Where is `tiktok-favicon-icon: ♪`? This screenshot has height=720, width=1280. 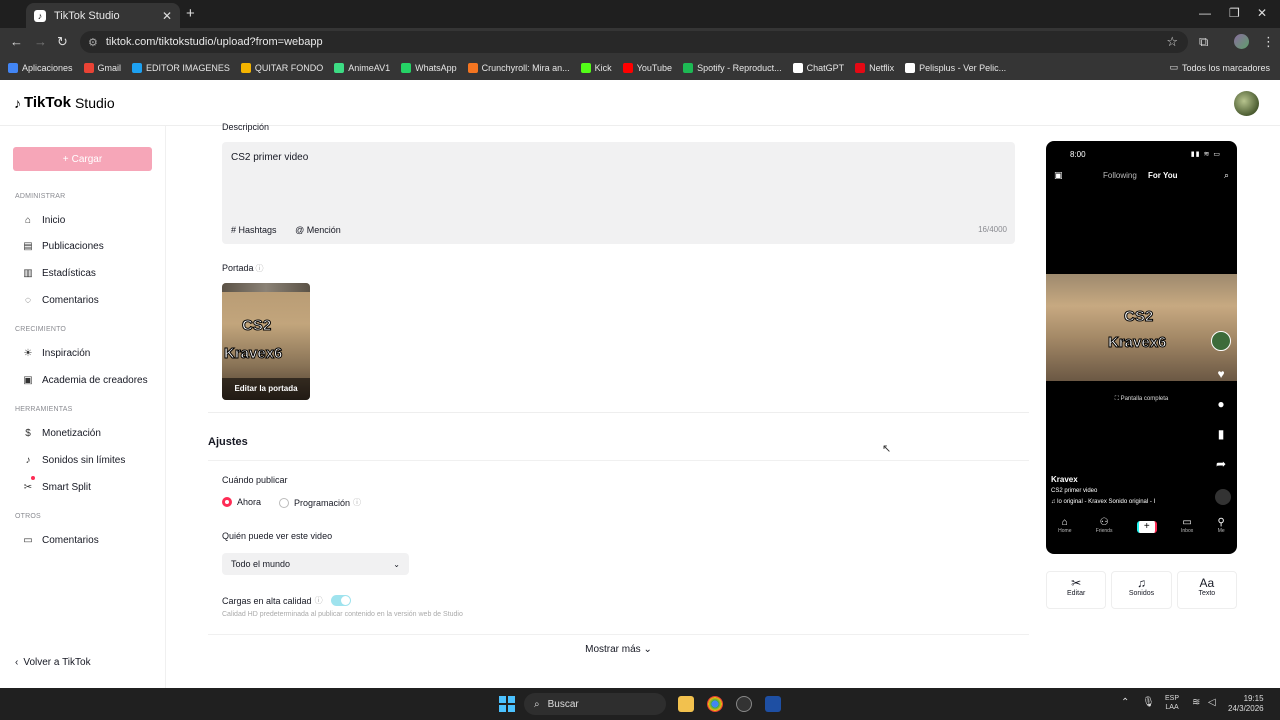 tiktok-favicon-icon: ♪ is located at coordinates (40, 15).